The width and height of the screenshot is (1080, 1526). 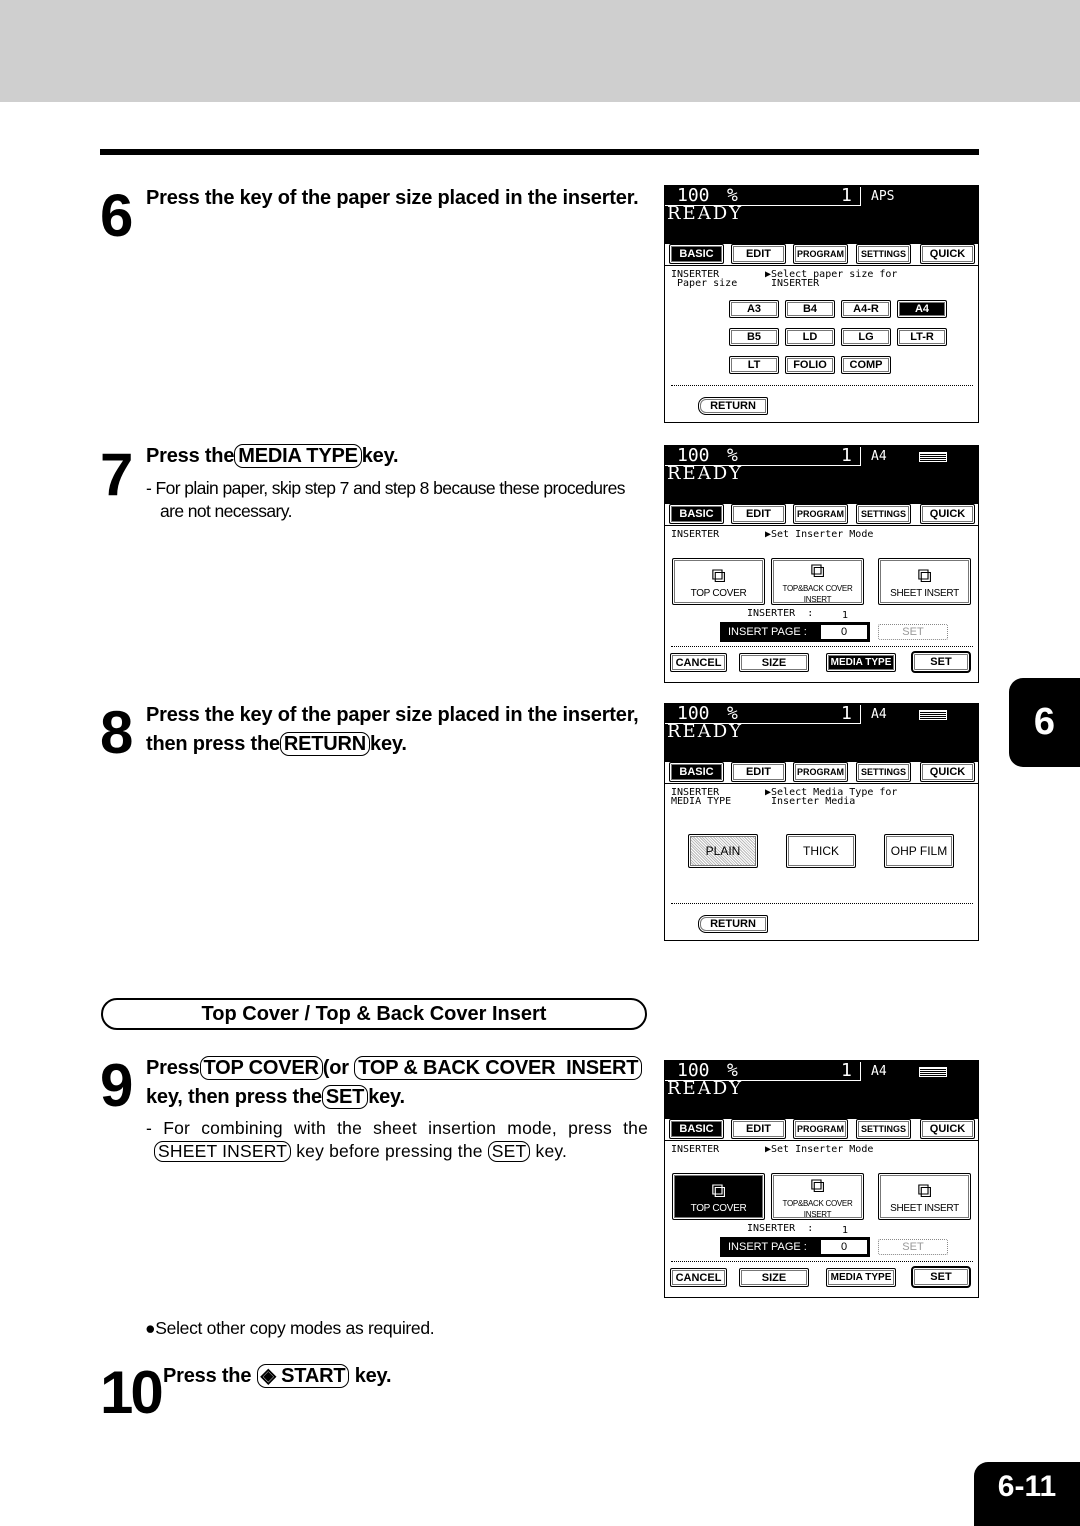 What do you see at coordinates (817, 593) in the screenshot?
I see `mode-label: TOP&BACK COVER INSERT` at bounding box center [817, 593].